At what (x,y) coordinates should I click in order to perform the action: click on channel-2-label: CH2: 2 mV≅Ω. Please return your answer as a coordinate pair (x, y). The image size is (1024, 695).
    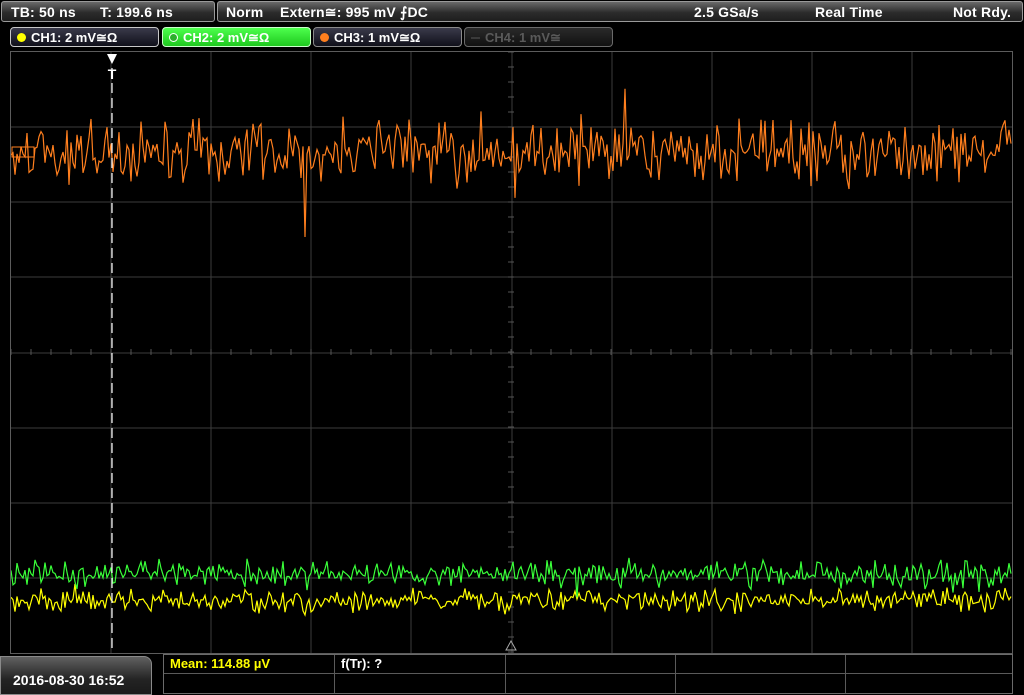
    Looking at the image, I should click on (226, 37).